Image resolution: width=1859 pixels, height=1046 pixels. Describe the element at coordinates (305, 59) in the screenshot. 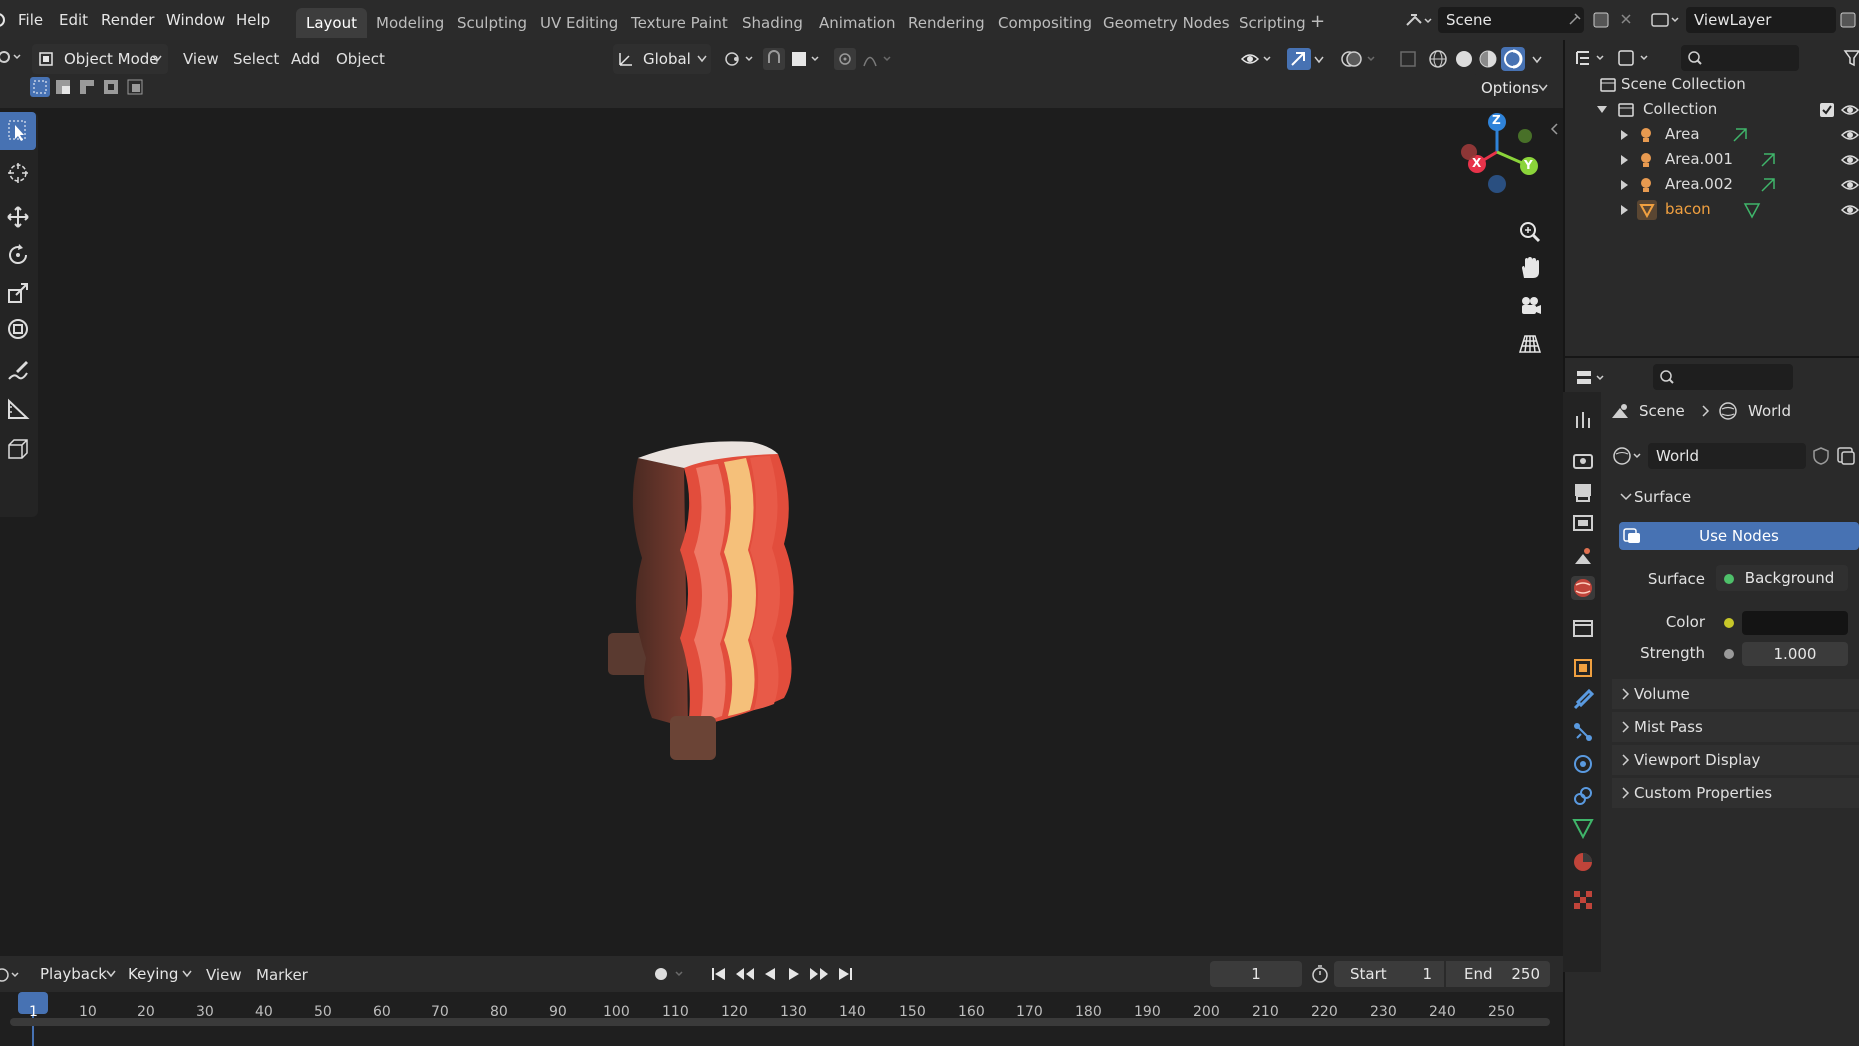

I see `menu-add: Add` at that location.